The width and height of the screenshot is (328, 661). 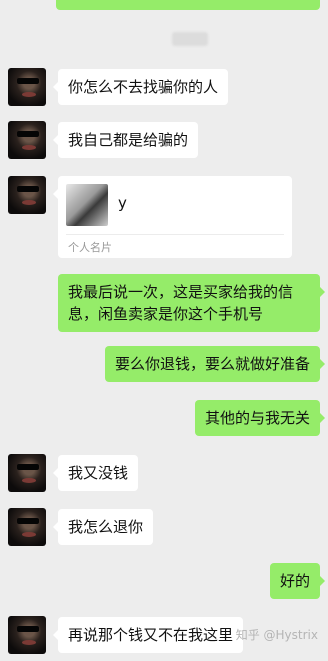 What do you see at coordinates (125, 140) in the screenshot?
I see `incoming-message-bubble: 我自己都是给骗的` at bounding box center [125, 140].